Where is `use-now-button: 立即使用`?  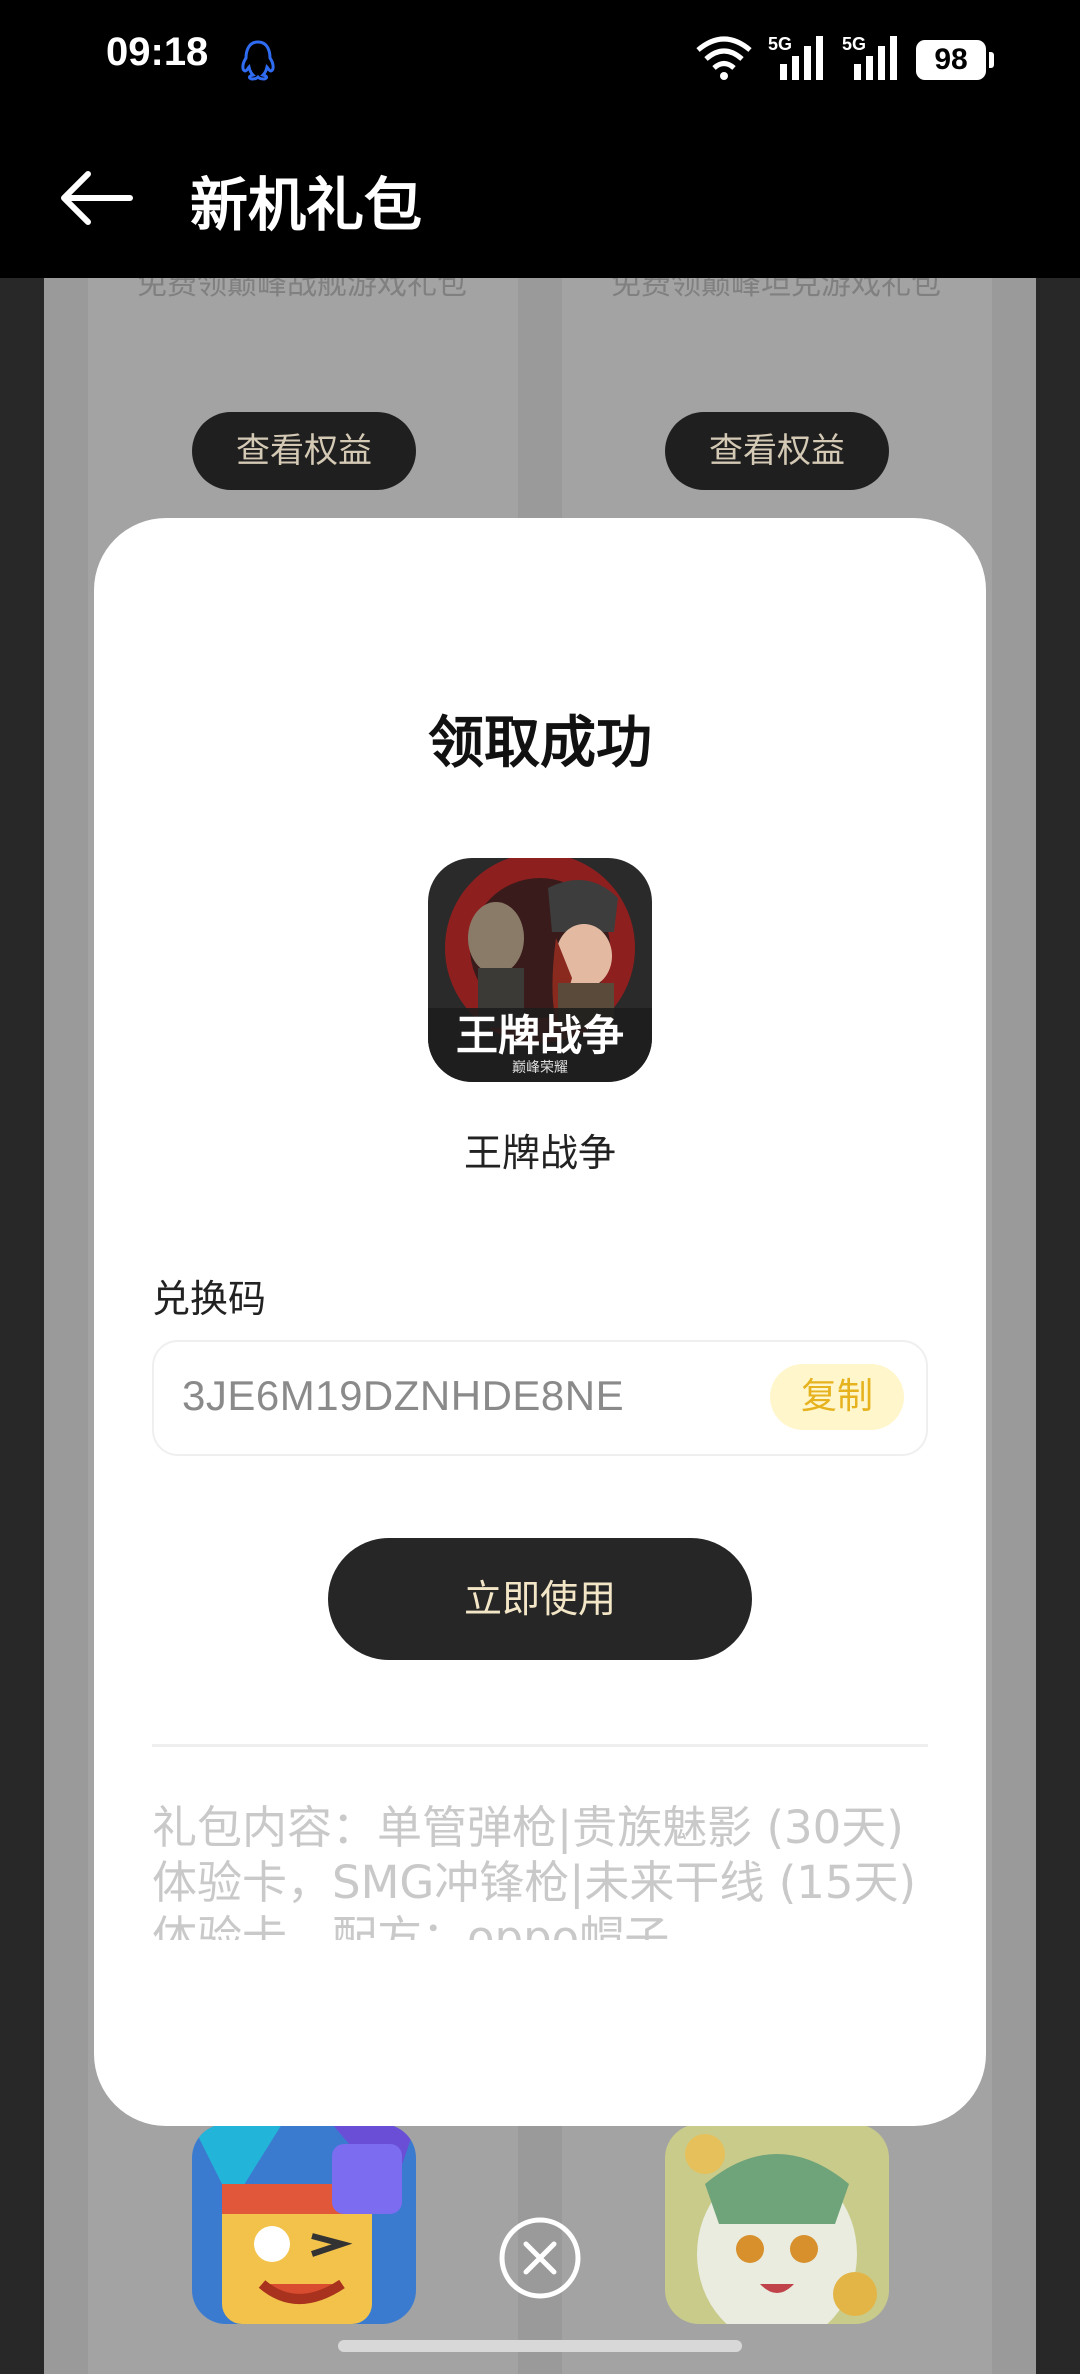
use-now-button: 立即使用 is located at coordinates (540, 1599).